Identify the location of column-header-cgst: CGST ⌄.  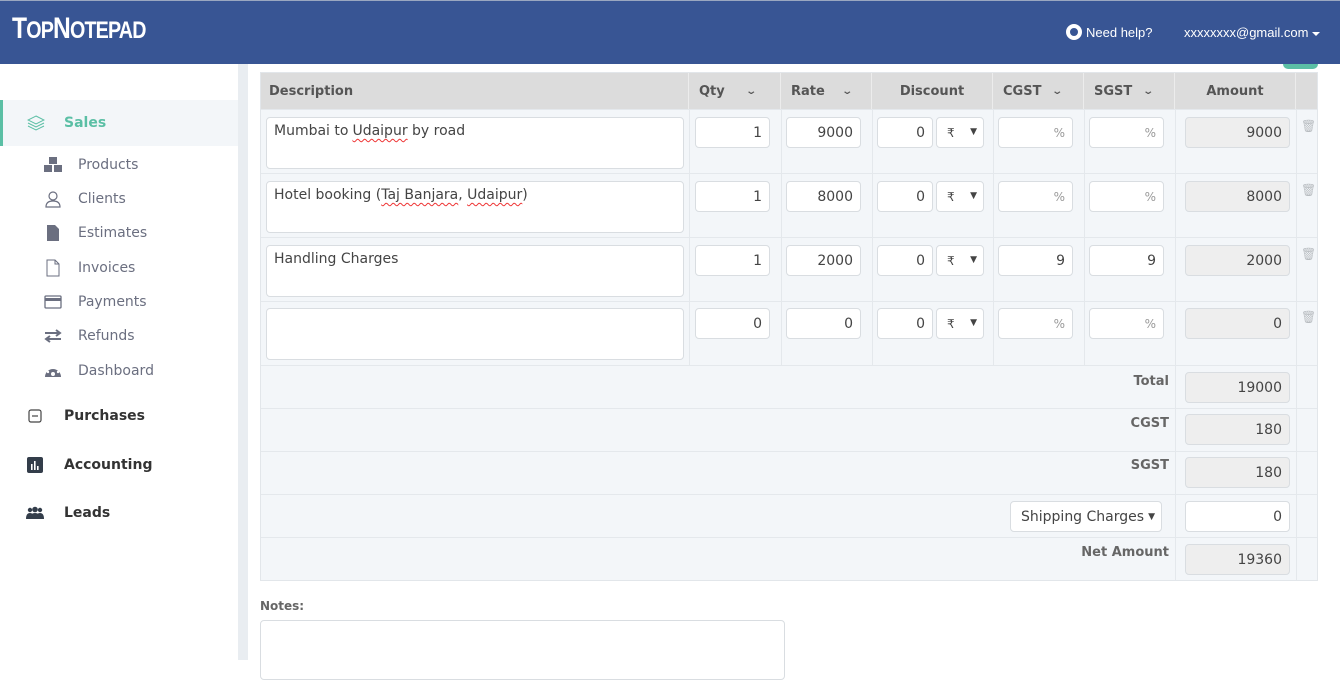
(1038, 91).